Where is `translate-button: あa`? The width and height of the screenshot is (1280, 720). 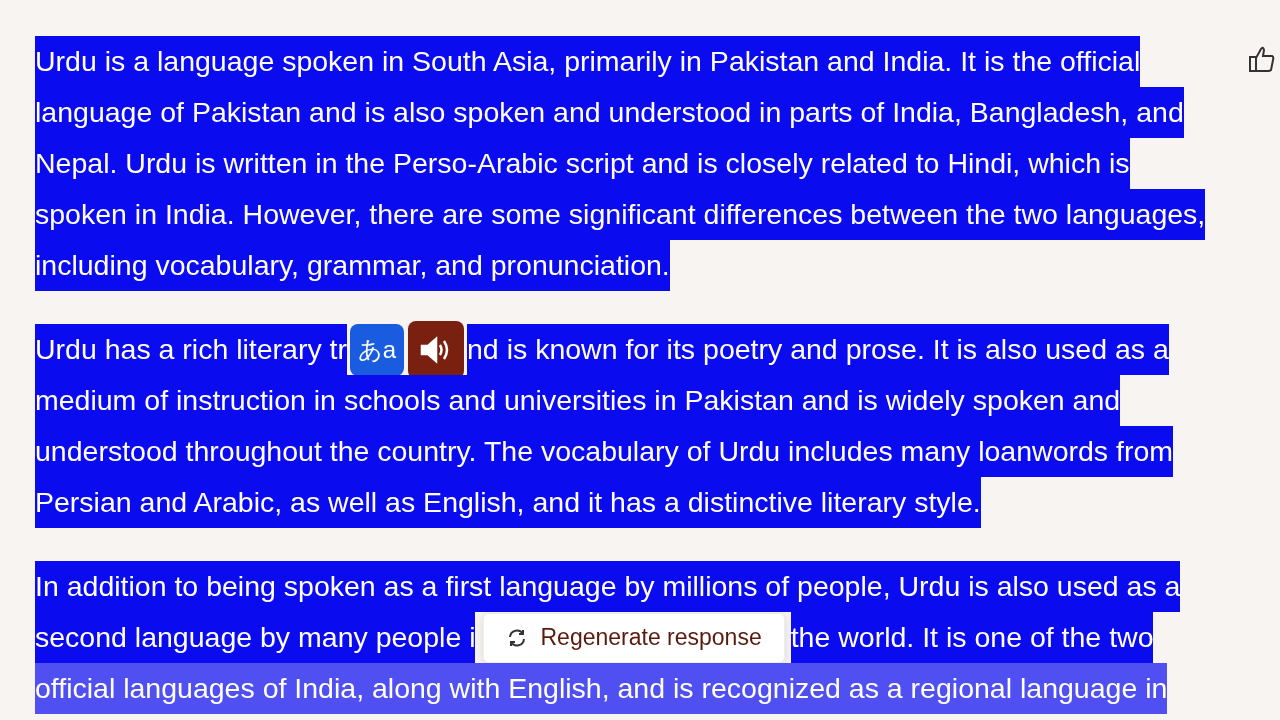 translate-button: あa is located at coordinates (377, 349).